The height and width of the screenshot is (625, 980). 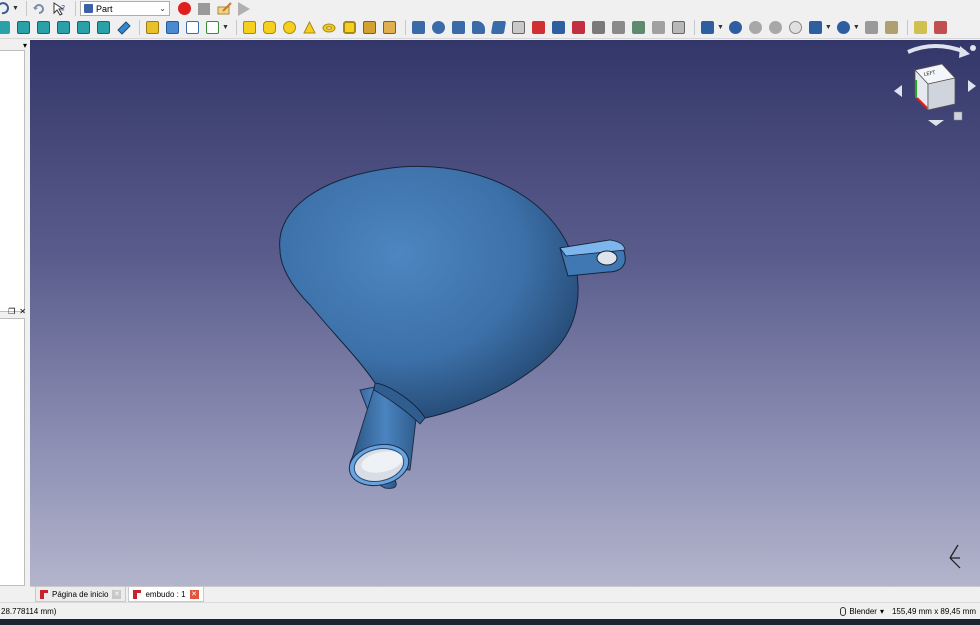 What do you see at coordinates (15, 8) in the screenshot?
I see `undo-dropdown-arrow: ▼` at bounding box center [15, 8].